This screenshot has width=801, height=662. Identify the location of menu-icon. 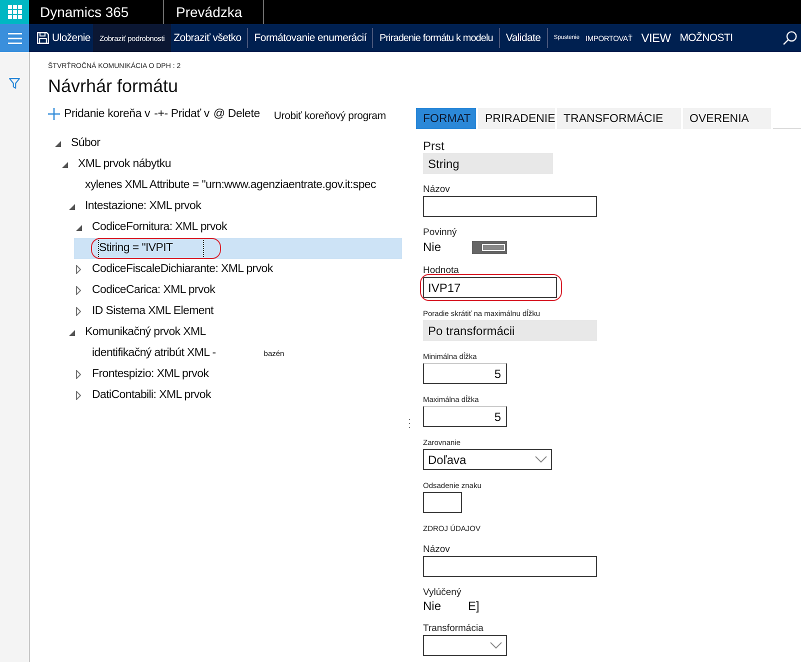
(15, 38).